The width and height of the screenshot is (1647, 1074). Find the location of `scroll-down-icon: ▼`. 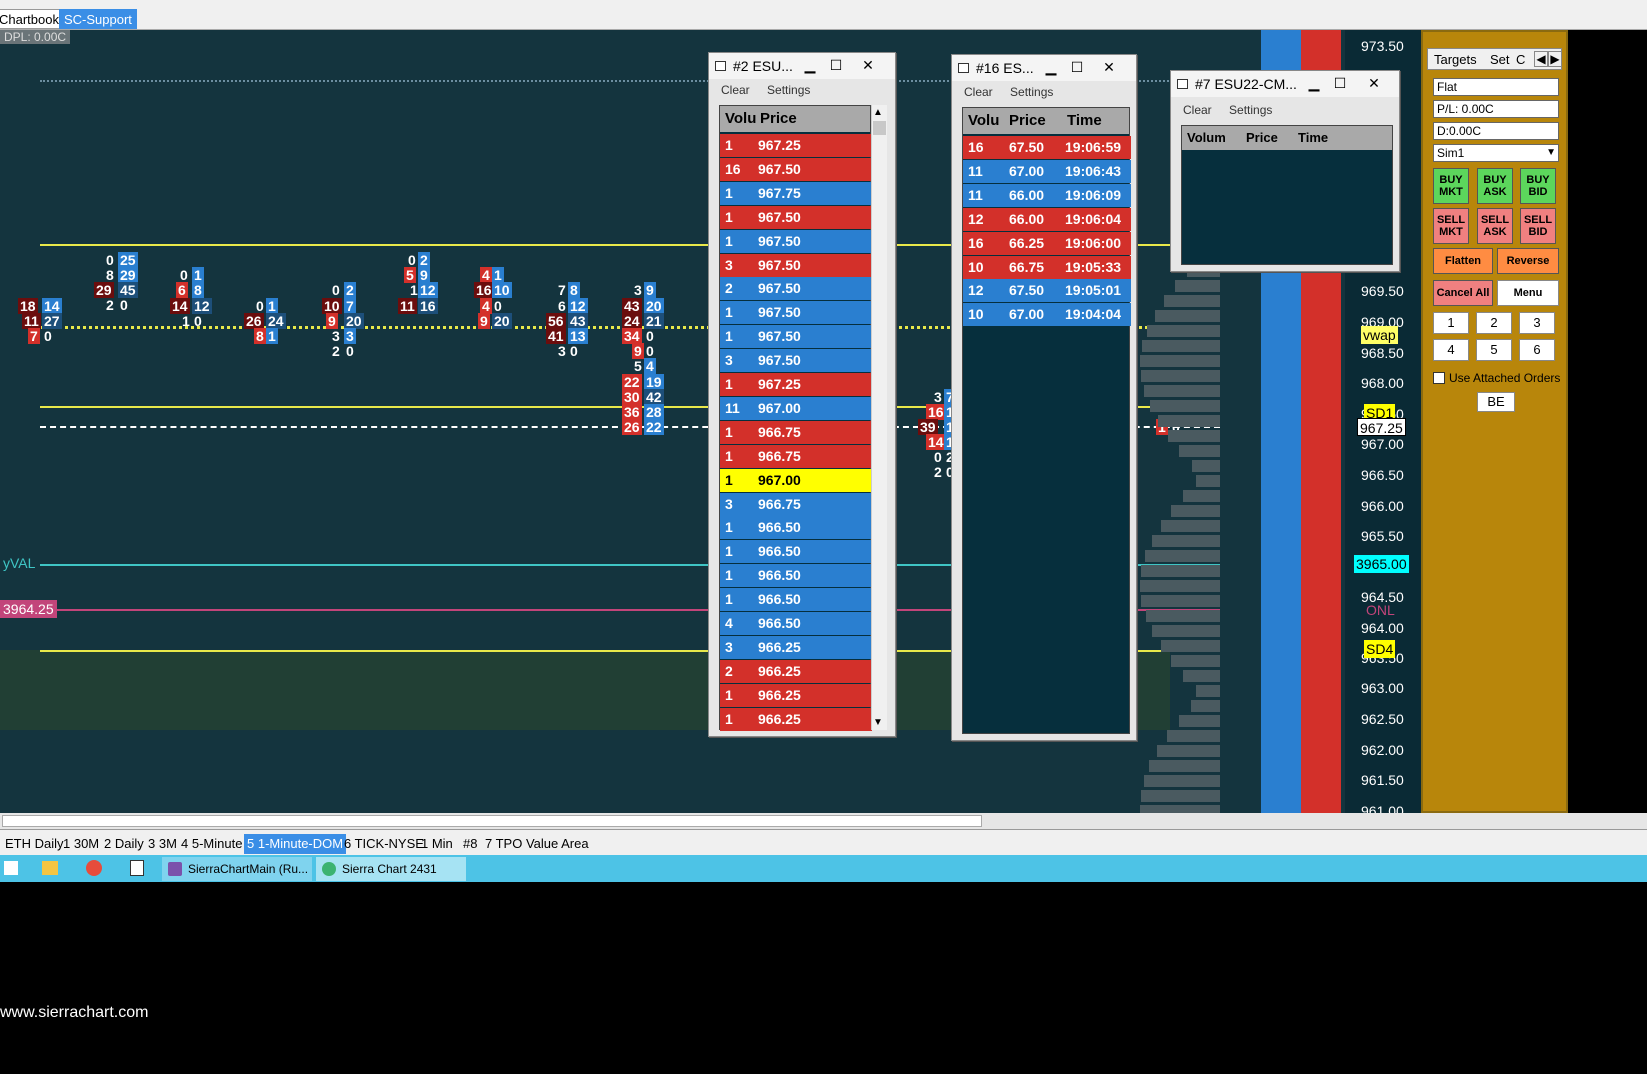

scroll-down-icon: ▼ is located at coordinates (878, 722).